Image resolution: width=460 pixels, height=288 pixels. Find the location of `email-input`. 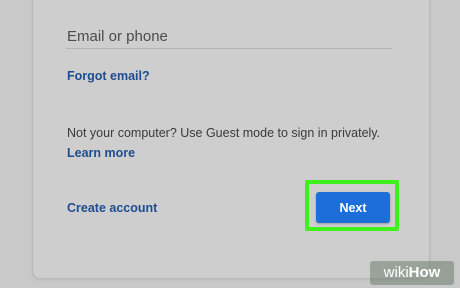

email-input is located at coordinates (229, 36).